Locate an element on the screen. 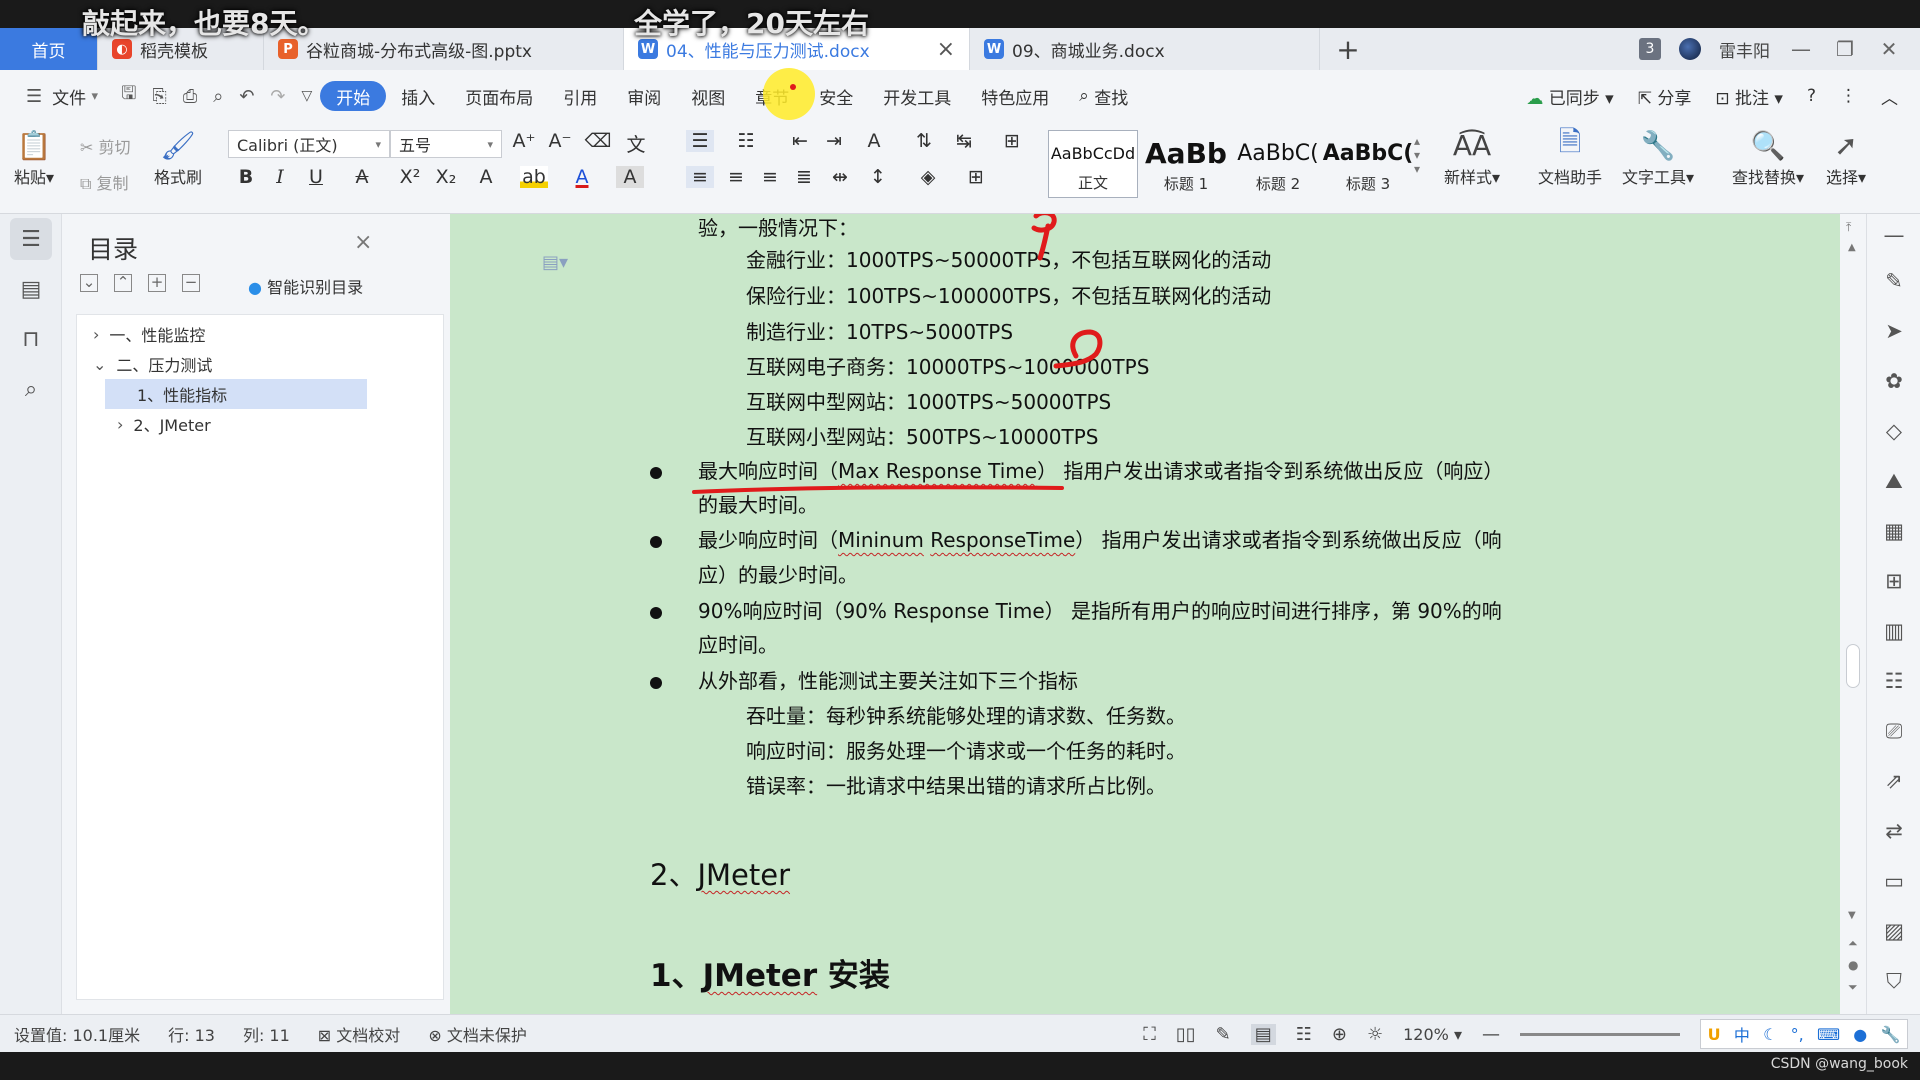 Image resolution: width=1920 pixels, height=1080 pixels. settings-sliders-icon: ☷ is located at coordinates (1894, 681).